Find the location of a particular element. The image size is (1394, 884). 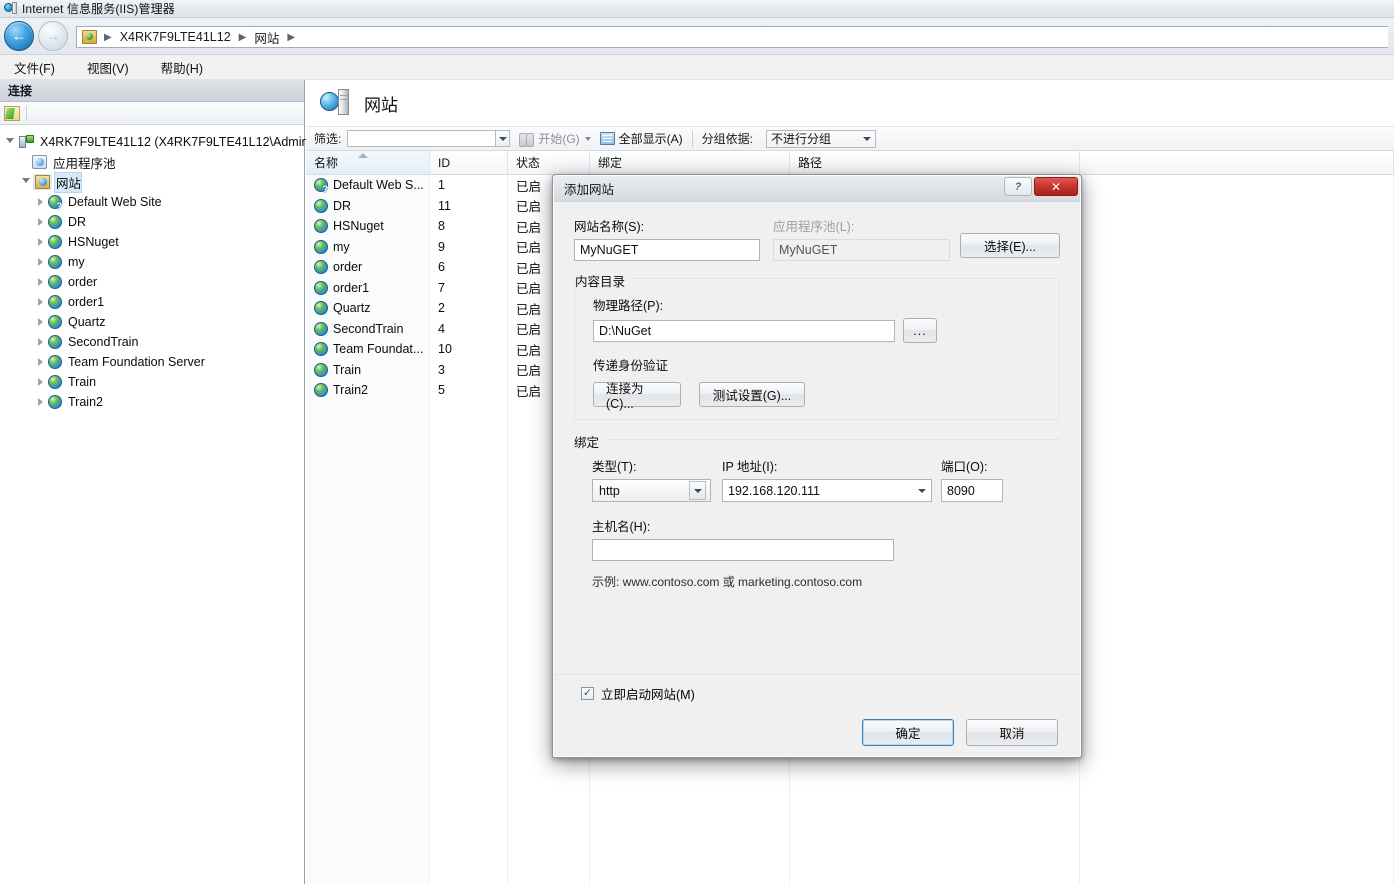

tree-item-label: Default Web Site is located at coordinates (115, 202).